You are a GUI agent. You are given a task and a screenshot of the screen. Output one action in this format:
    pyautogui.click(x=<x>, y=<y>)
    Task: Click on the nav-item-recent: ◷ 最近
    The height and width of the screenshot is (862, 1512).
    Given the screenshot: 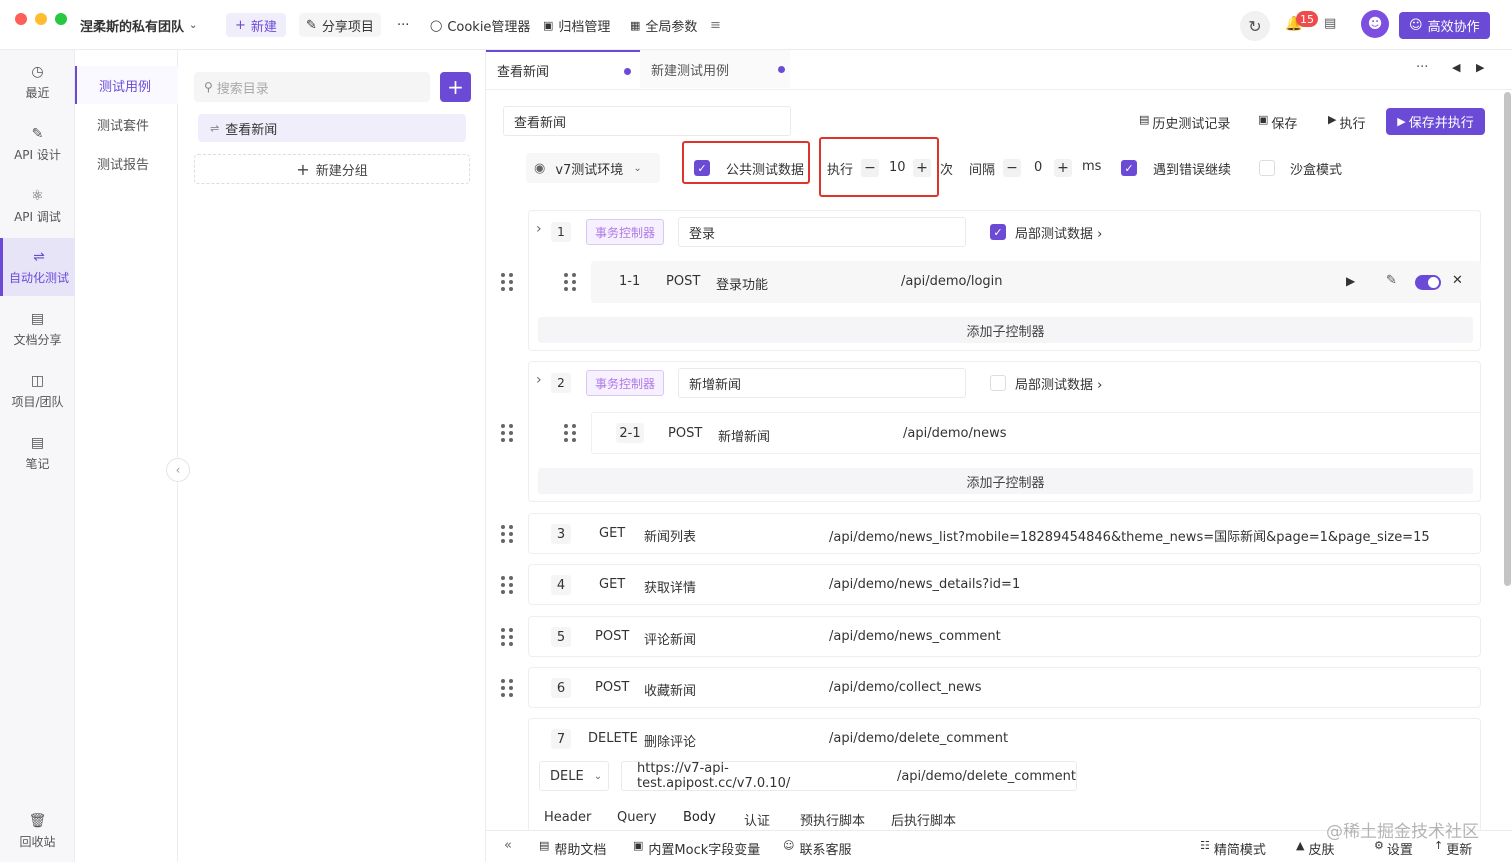 What is the action you would take?
    pyautogui.click(x=37, y=82)
    